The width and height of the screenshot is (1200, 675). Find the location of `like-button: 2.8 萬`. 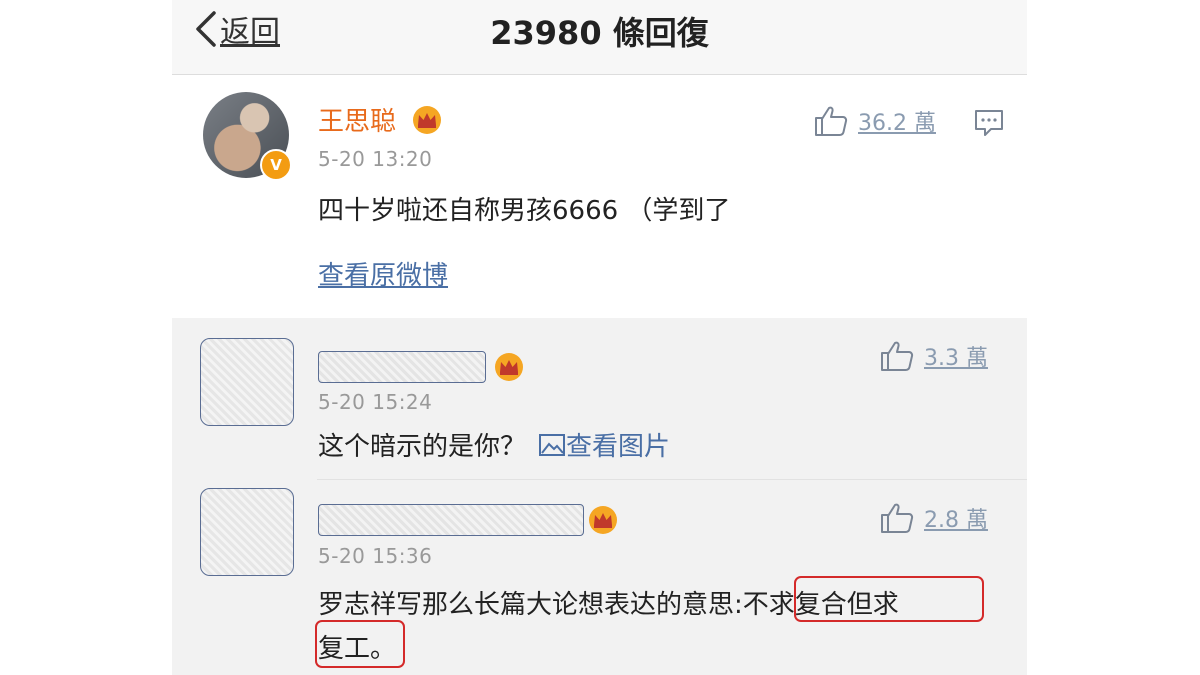

like-button: 2.8 萬 is located at coordinates (934, 518).